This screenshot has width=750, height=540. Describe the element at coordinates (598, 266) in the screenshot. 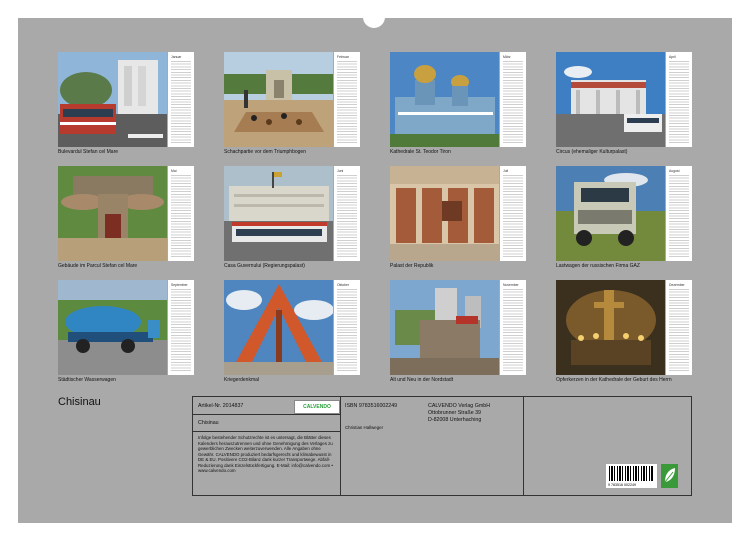

I see `photo-caption: Lastwagen der russischen Firma GAZ` at that location.